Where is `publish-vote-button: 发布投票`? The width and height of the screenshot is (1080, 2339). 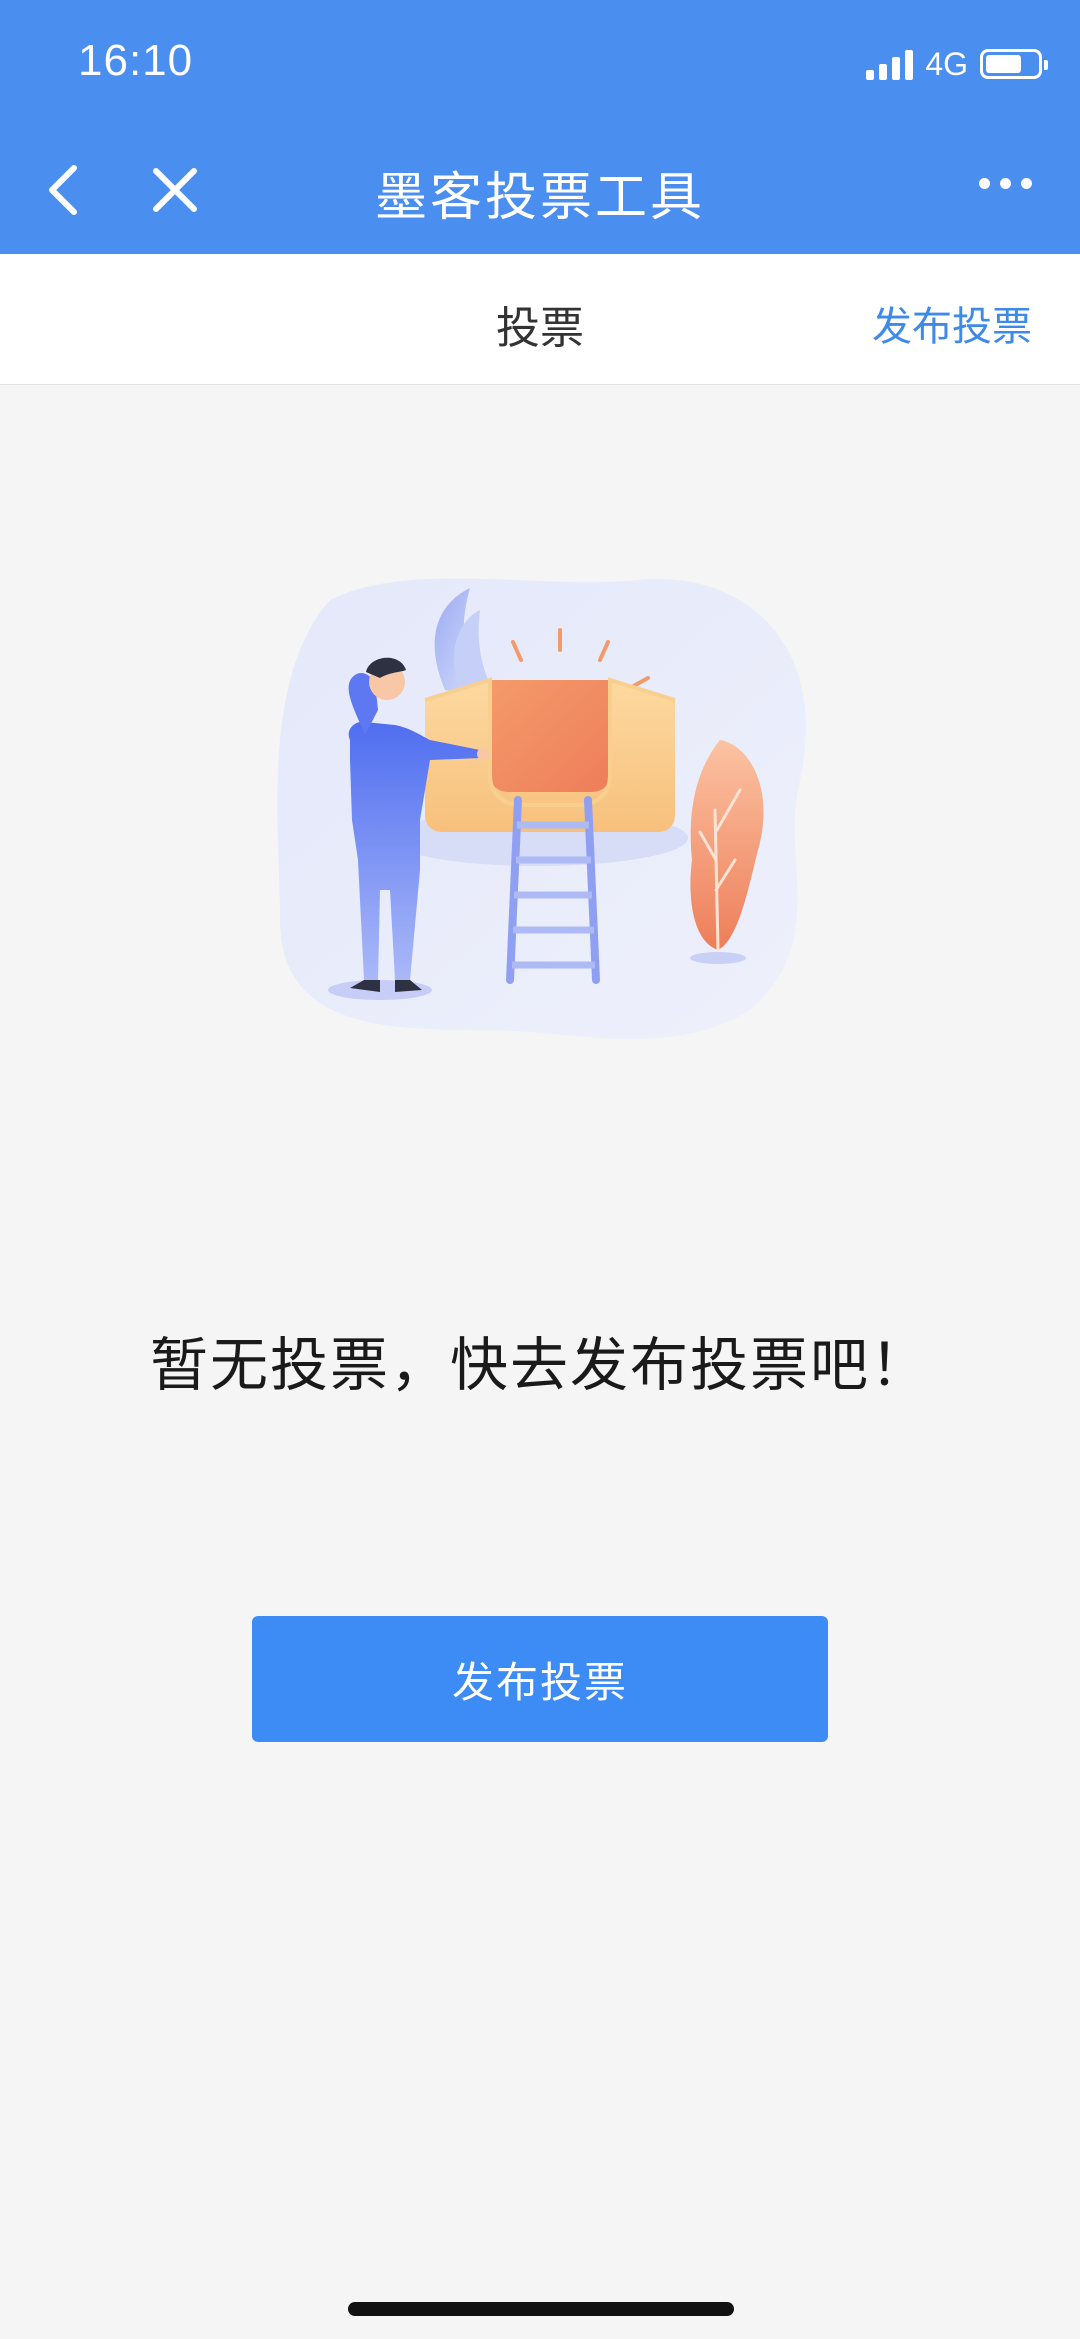
publish-vote-button: 发布投票 is located at coordinates (540, 1679).